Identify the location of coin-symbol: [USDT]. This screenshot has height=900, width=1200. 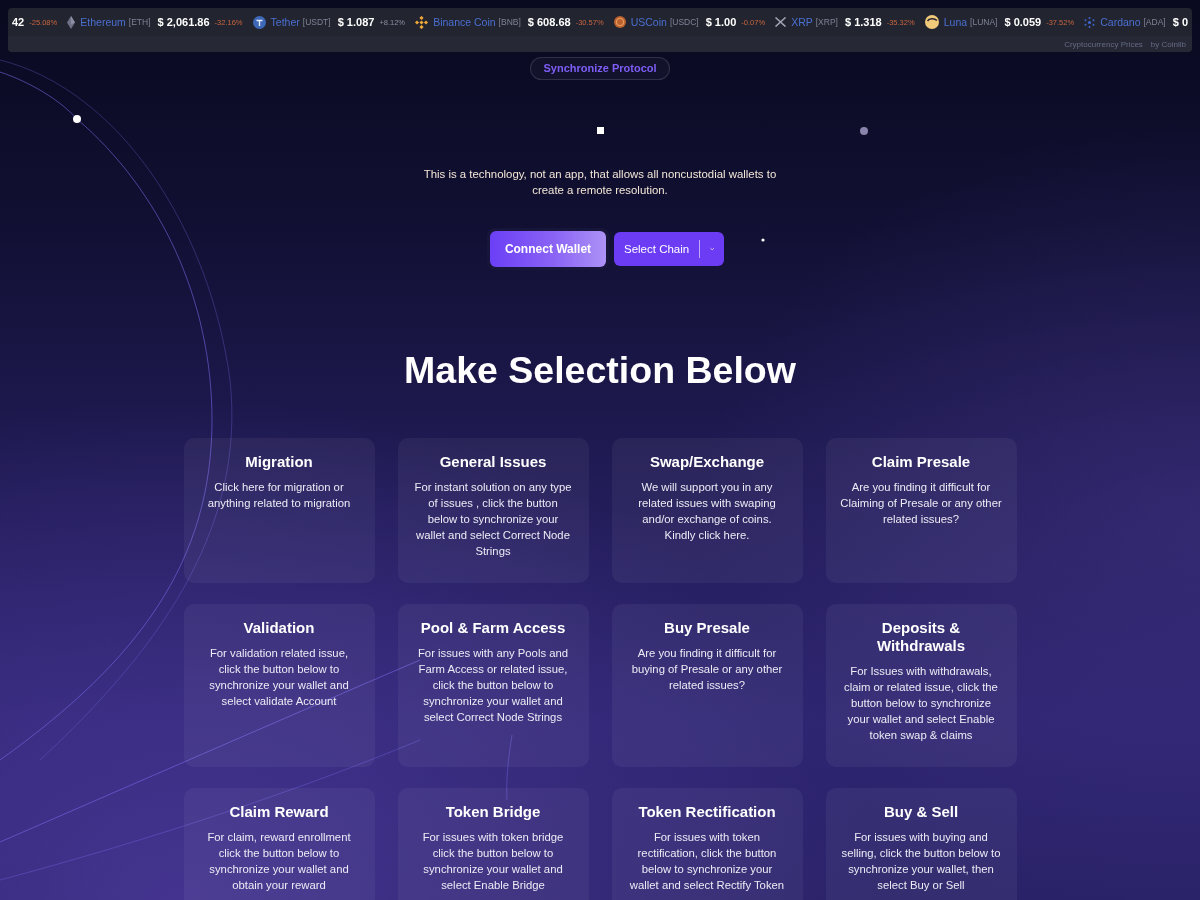
(316, 22).